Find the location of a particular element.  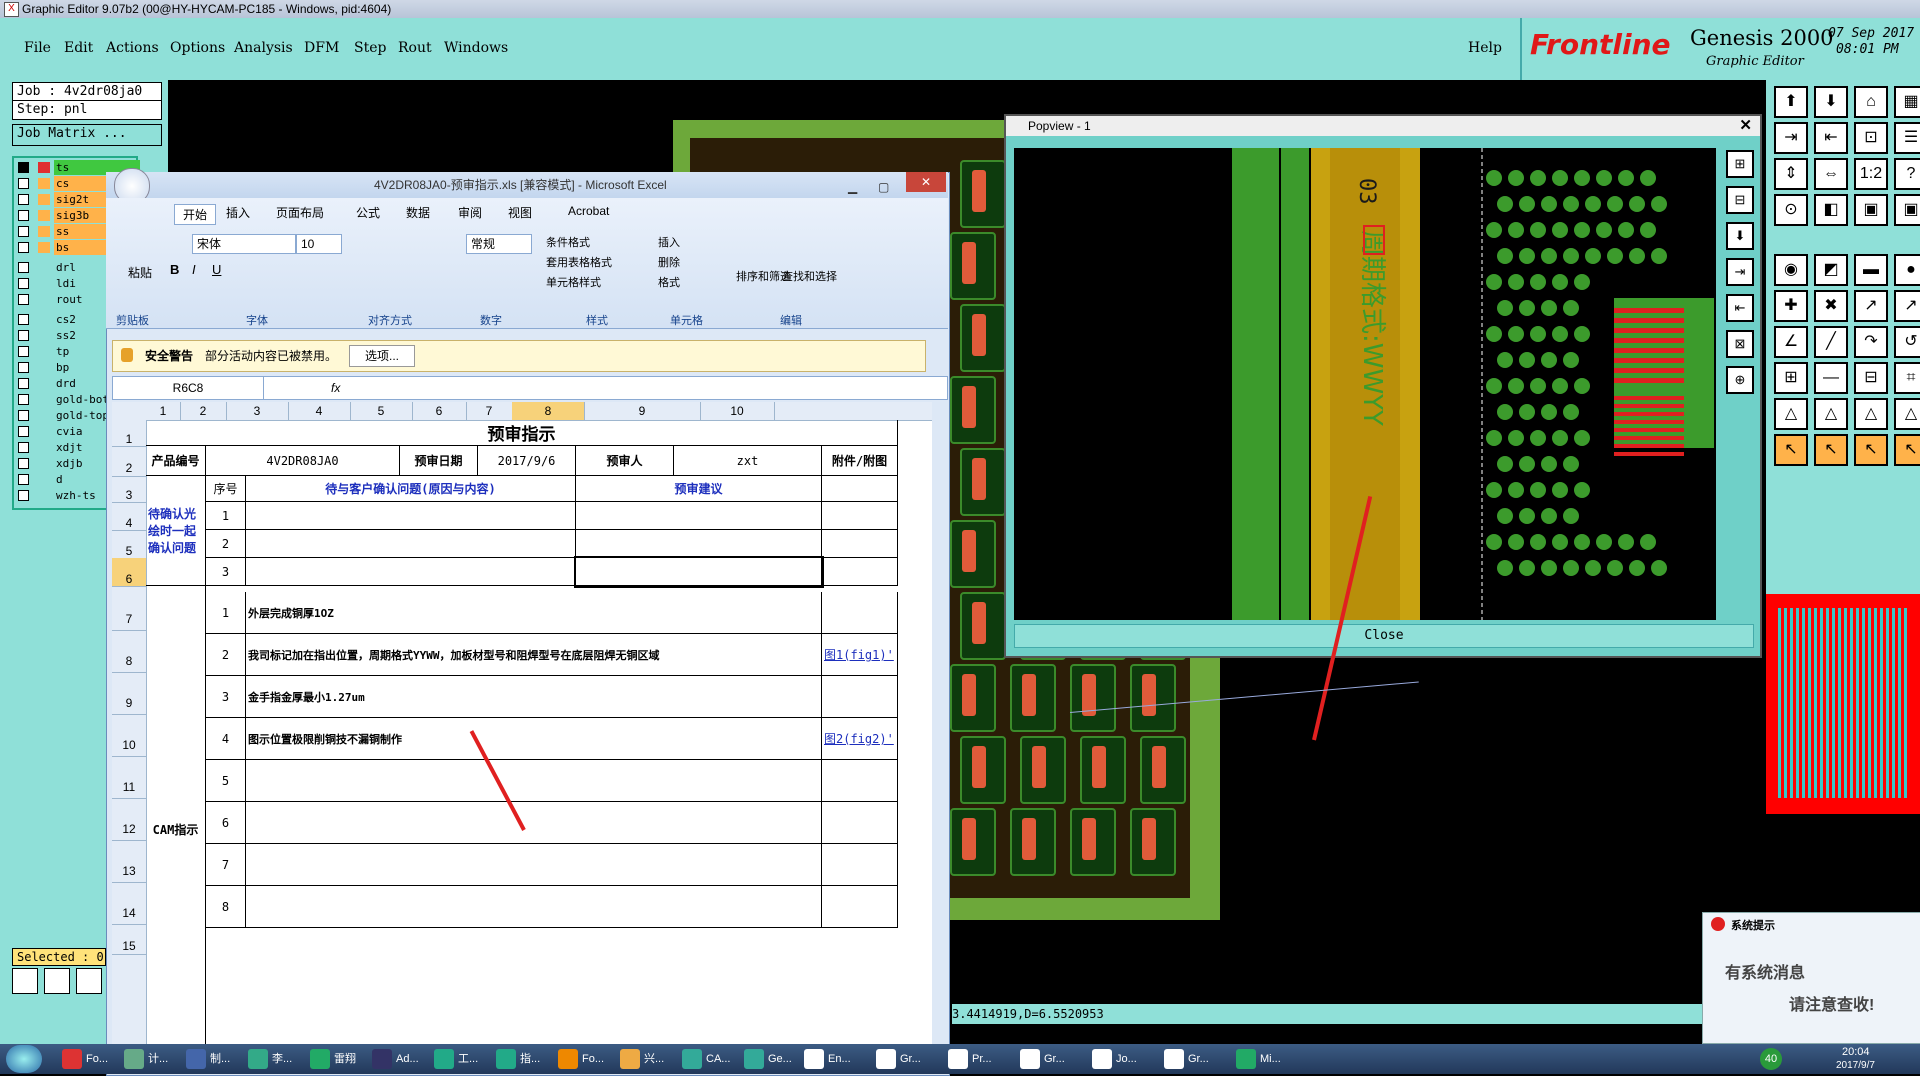

table-format-button: 套用表格格式 is located at coordinates (579, 262).